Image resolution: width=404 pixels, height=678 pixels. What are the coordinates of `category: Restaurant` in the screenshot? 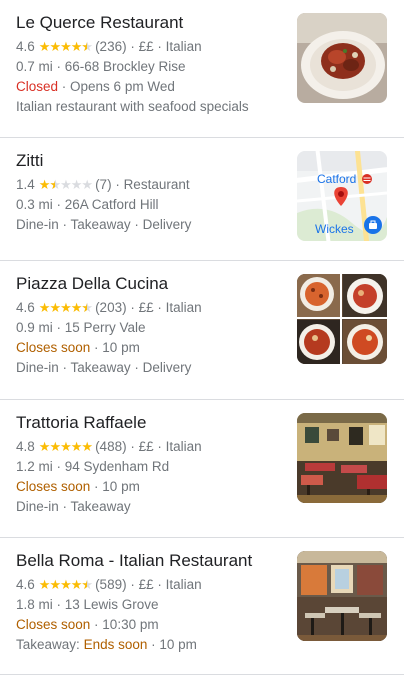 It's located at (156, 184).